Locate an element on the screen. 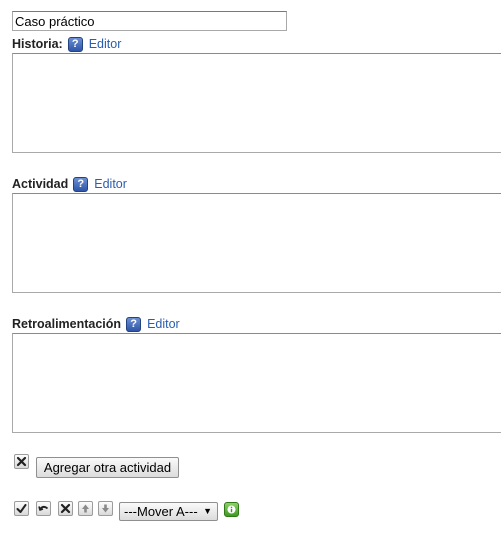  arrow-down-icon is located at coordinates (105, 508).